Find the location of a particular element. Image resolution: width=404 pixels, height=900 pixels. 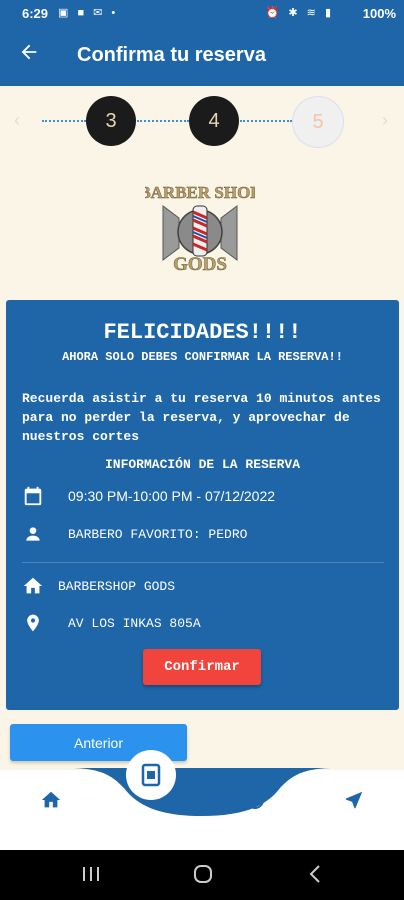

stepper-right-arrow-icon: › is located at coordinates (385, 120).